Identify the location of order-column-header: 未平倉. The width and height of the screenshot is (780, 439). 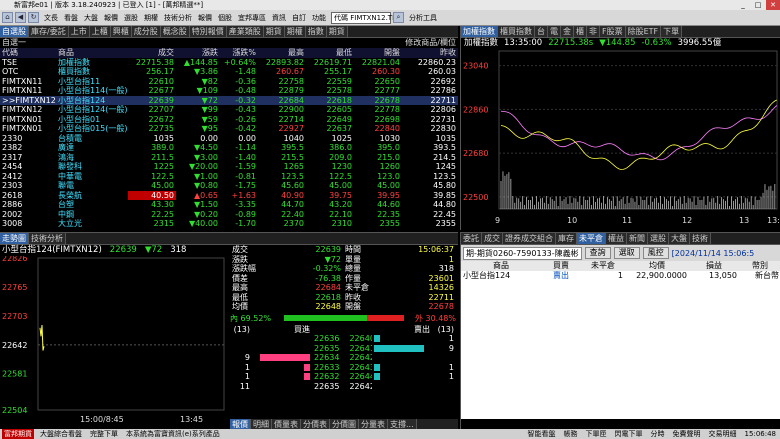
(603, 266).